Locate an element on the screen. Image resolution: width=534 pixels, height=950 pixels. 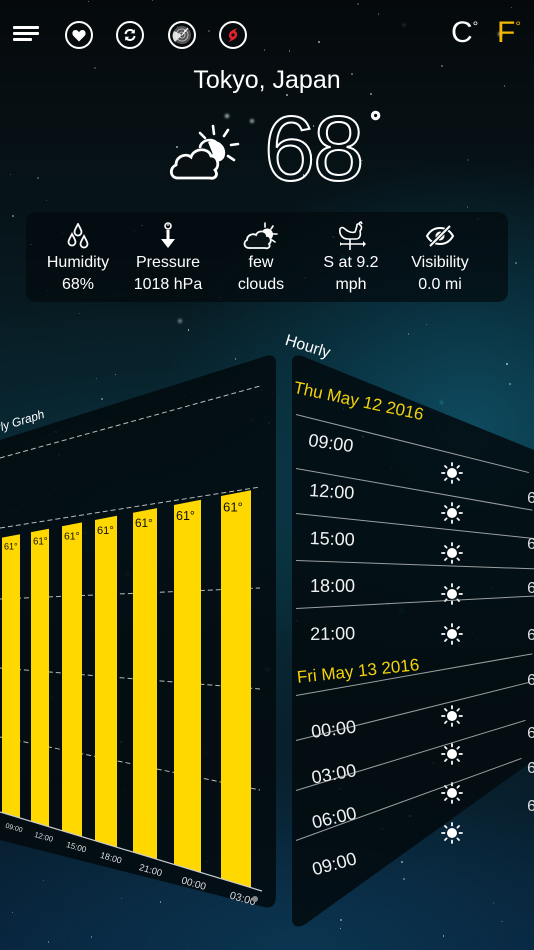
refresh-icon is located at coordinates (130, 35).